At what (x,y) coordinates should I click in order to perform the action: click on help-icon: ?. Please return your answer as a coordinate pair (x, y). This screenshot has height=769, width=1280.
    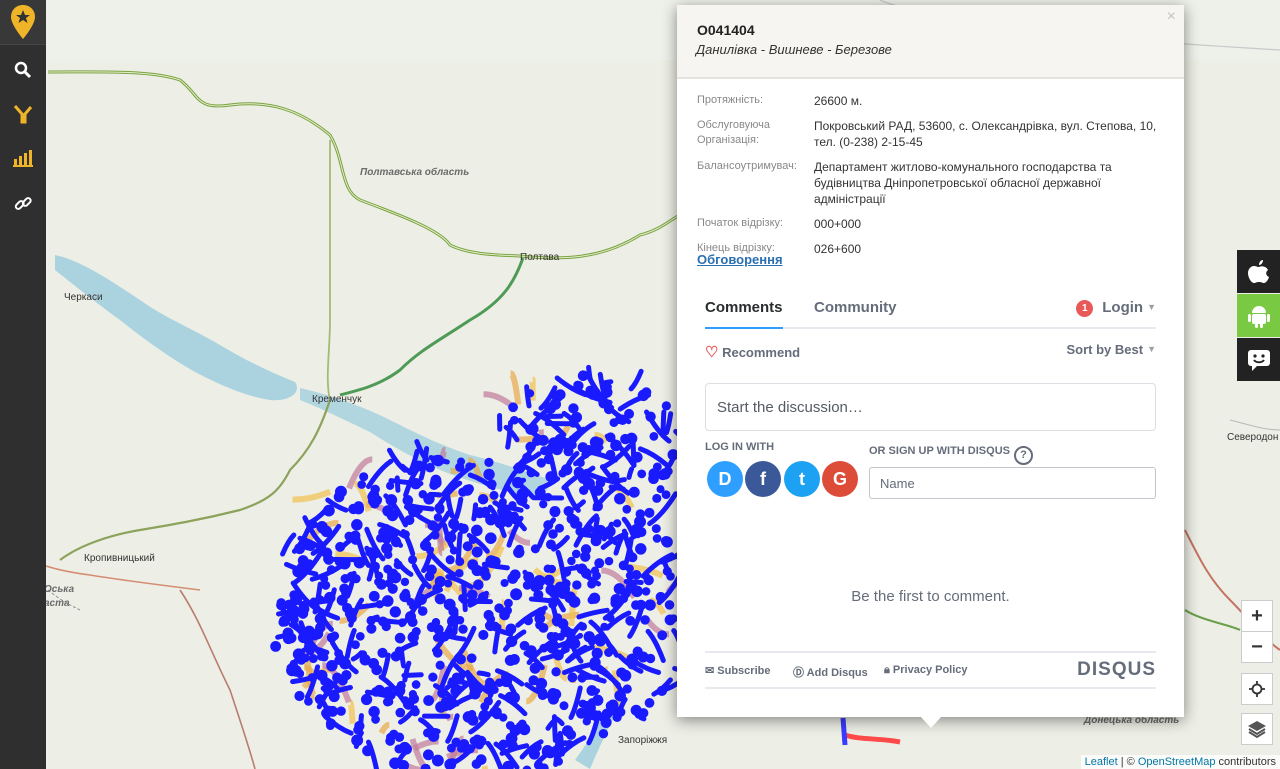
    Looking at the image, I should click on (1023, 455).